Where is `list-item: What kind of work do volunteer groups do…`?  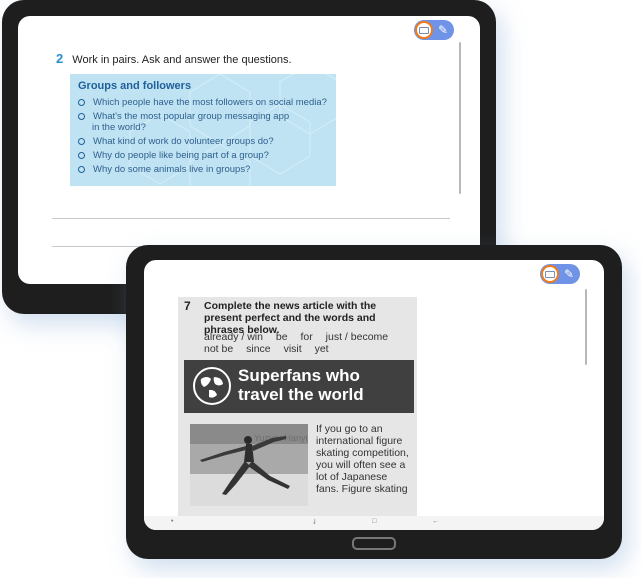
list-item: What kind of work do volunteer groups do… is located at coordinates (202, 141).